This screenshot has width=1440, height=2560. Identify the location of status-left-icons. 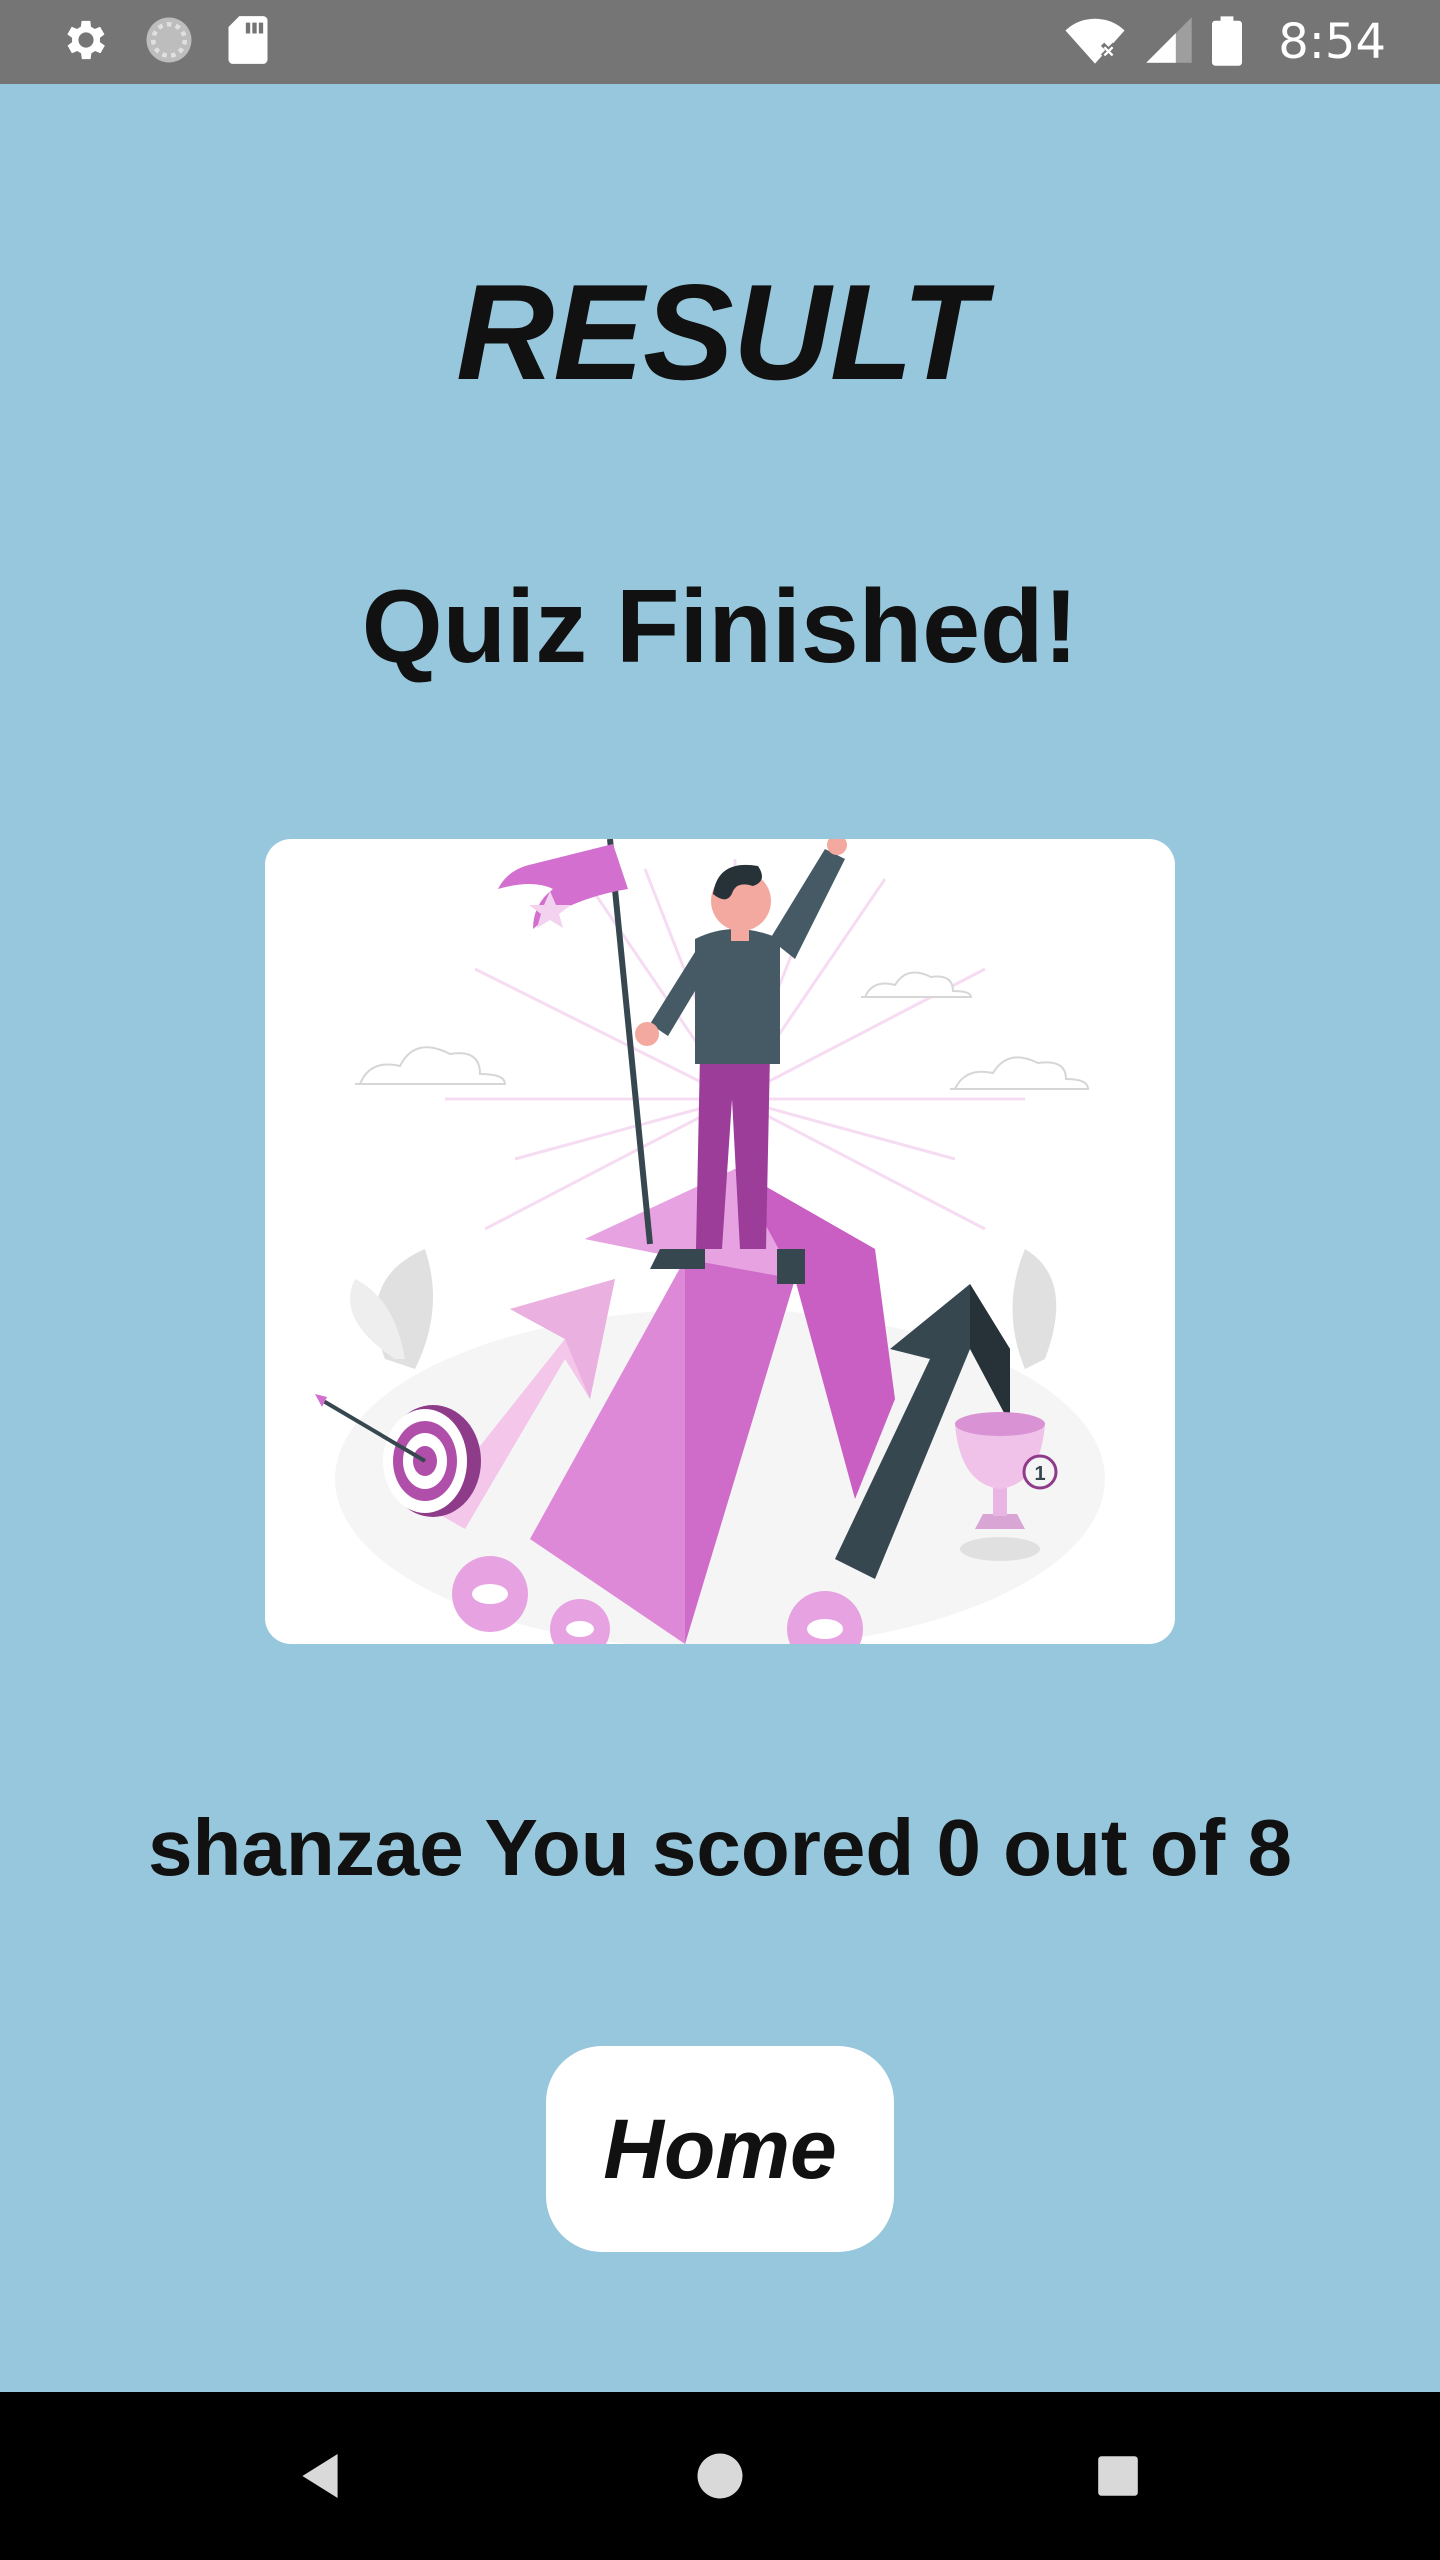
(165, 42).